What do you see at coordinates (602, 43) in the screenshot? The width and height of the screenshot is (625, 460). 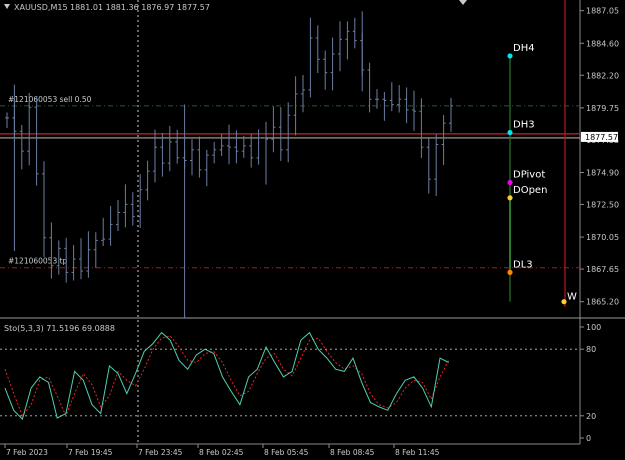 I see `price-tick-label: 1884.60` at bounding box center [602, 43].